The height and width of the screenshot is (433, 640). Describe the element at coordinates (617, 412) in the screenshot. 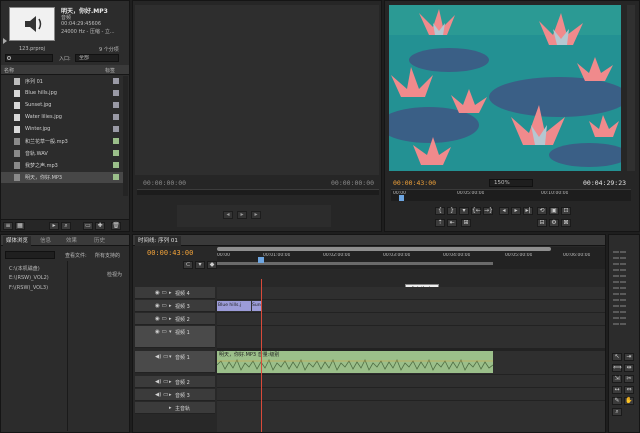

I see `zoom-tool-icon: ⌕` at that location.